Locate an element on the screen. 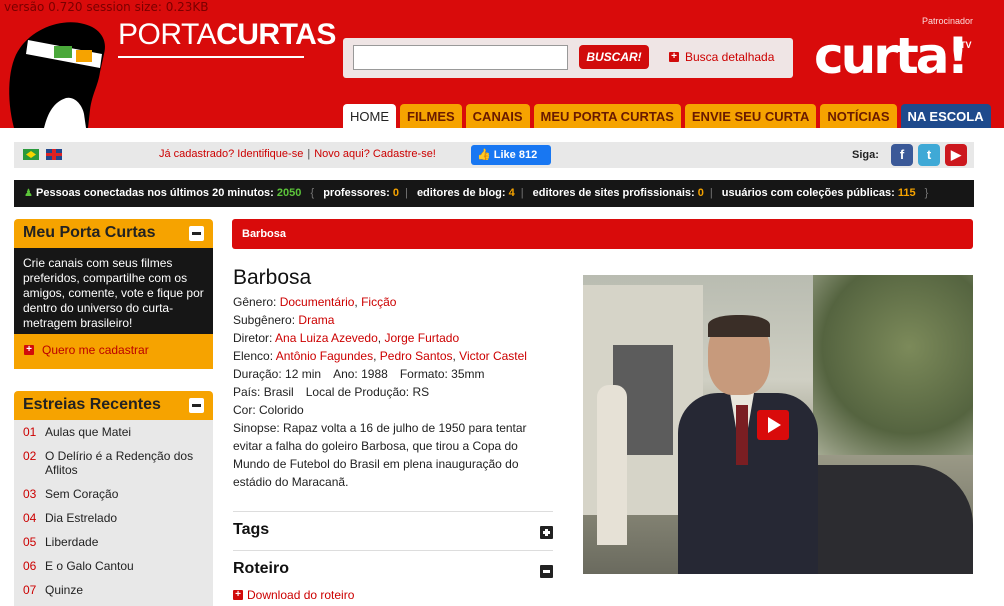  my-porta-curtas-title: Meu Porta Curtas is located at coordinates (113, 233).